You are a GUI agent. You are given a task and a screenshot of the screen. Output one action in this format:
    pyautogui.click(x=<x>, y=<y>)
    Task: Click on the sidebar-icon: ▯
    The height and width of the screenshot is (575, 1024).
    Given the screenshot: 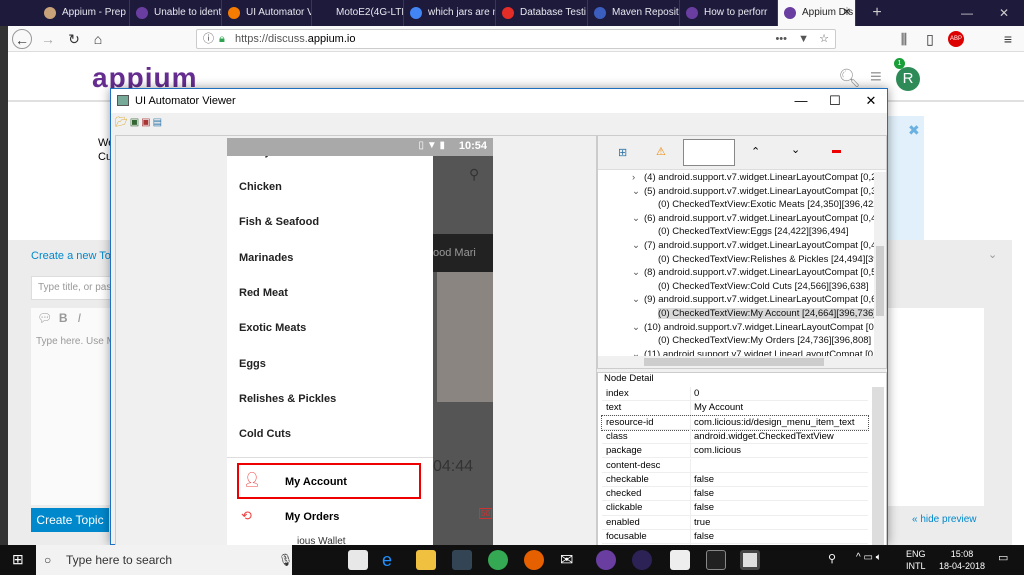 What is the action you would take?
    pyautogui.click(x=930, y=39)
    